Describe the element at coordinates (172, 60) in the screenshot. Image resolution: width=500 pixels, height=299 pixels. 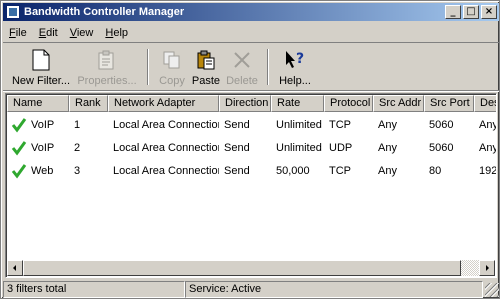
I see `copy-icon` at that location.